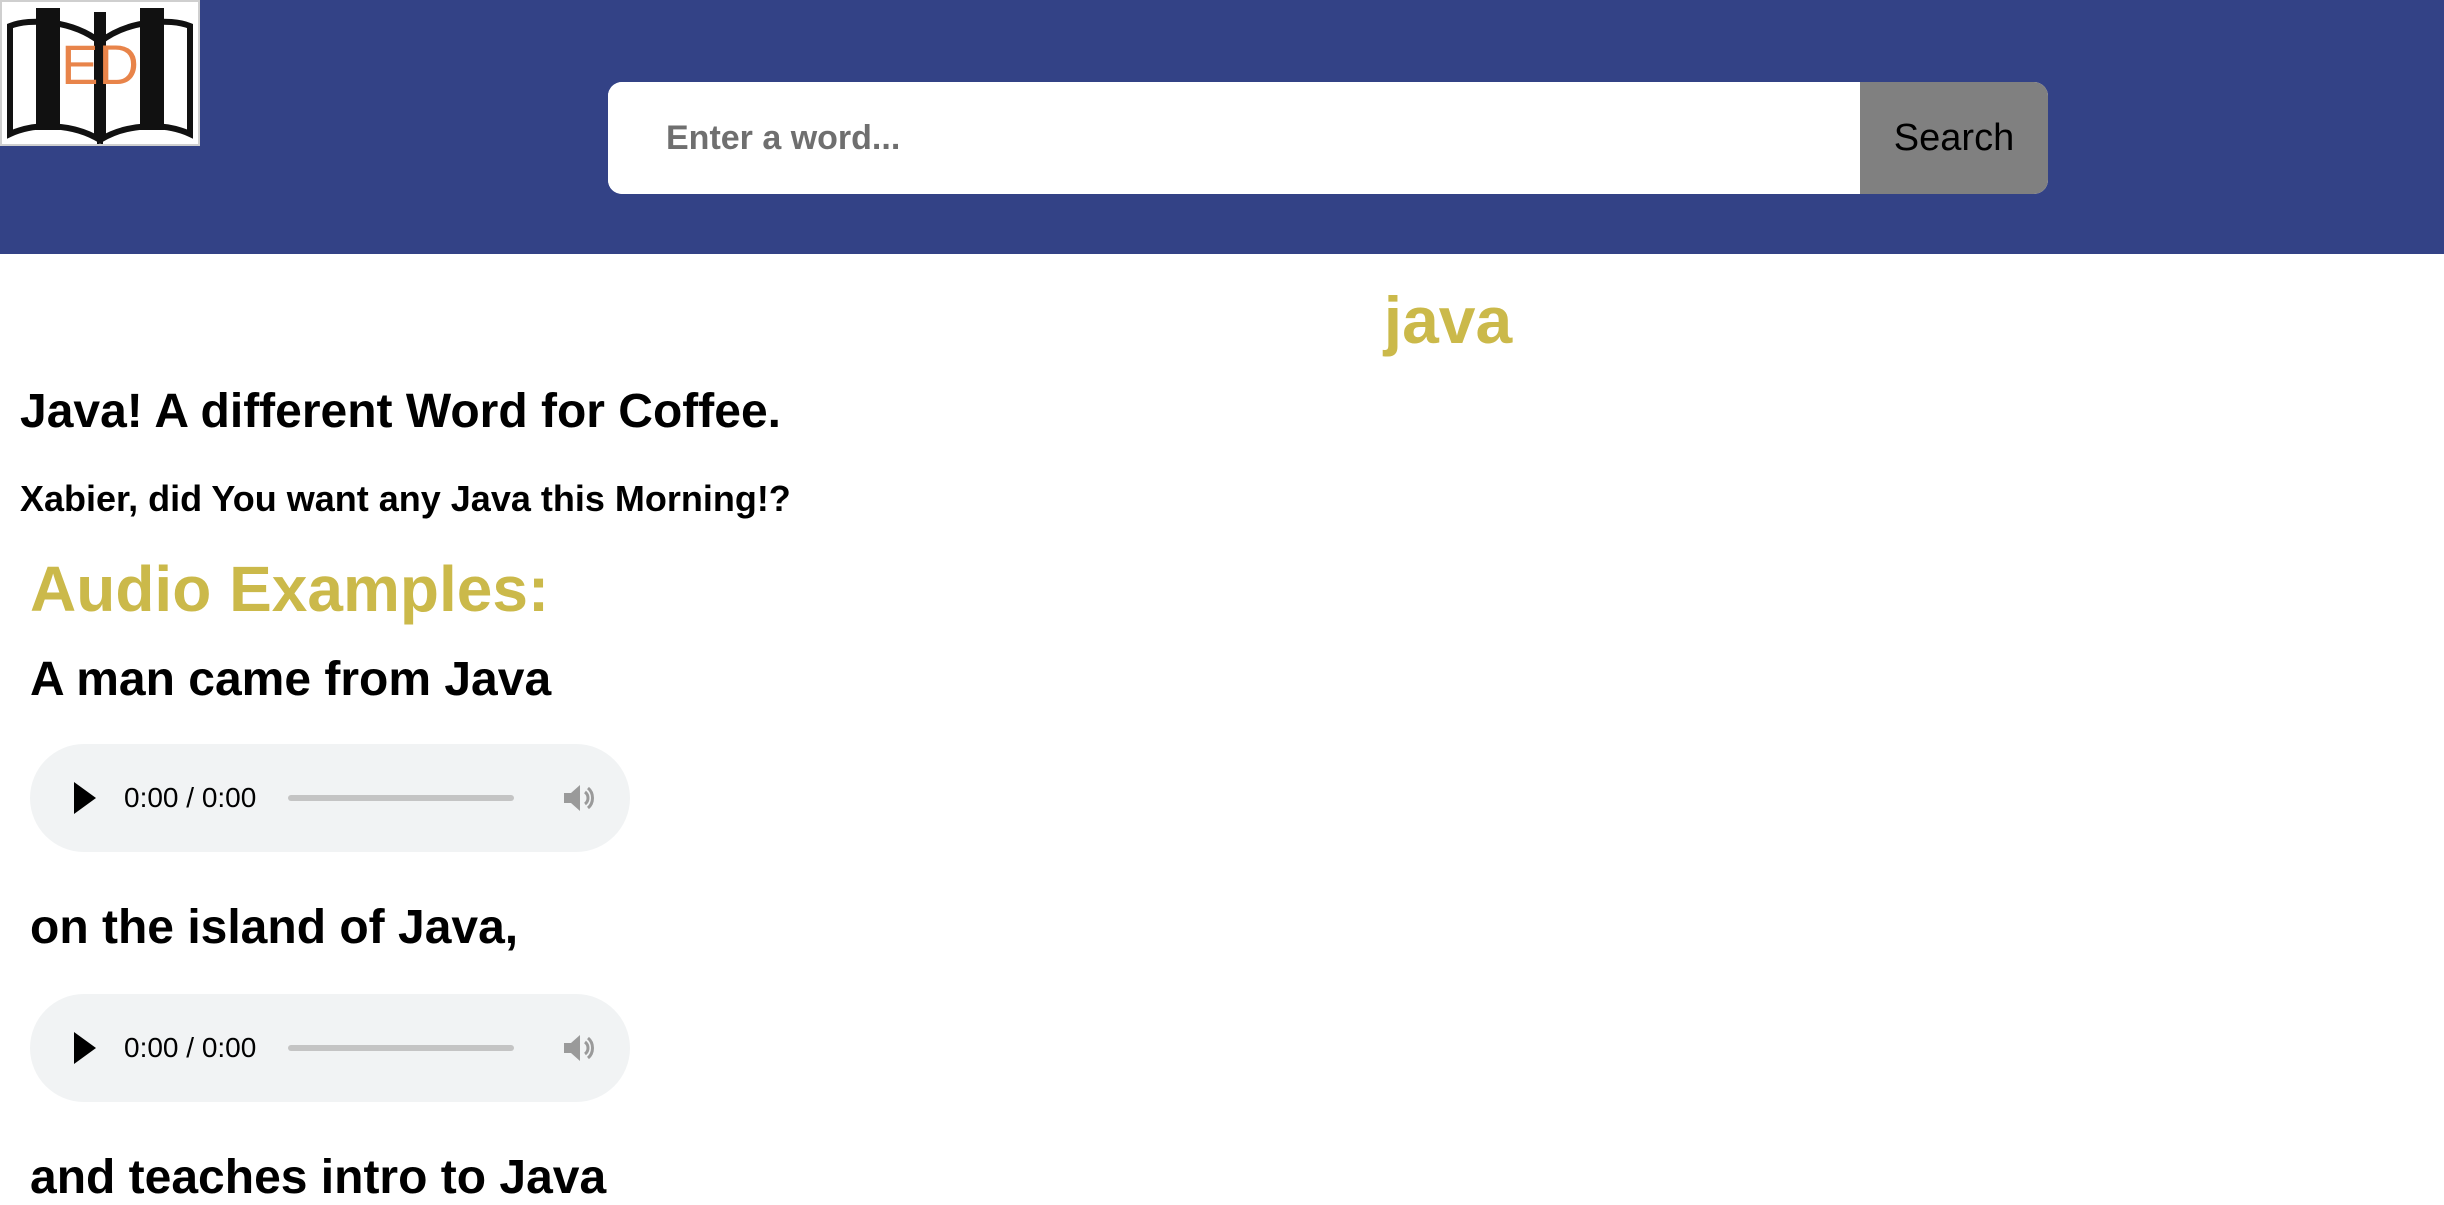 The image size is (2444, 1205). Describe the element at coordinates (400, 411) in the screenshot. I see `definition-text: Java! A different Word for Coffee.` at that location.